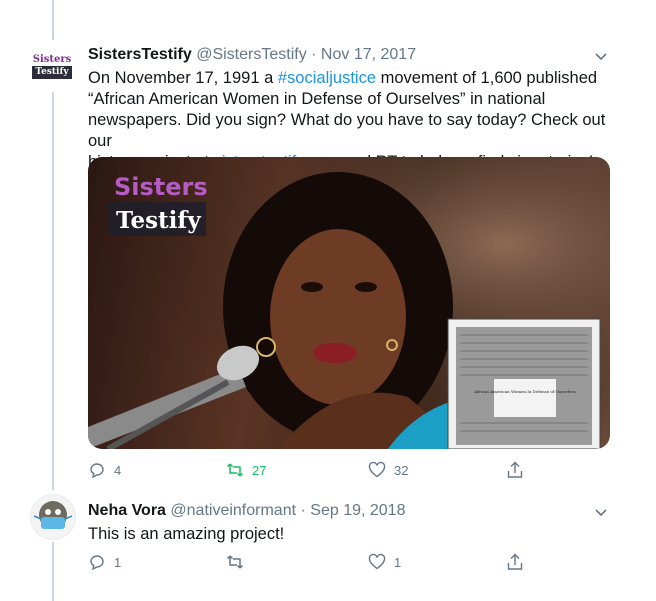 This screenshot has width=656, height=601. Describe the element at coordinates (308, 471) in the screenshot. I see `tweet1-actions: 4 27 32` at that location.